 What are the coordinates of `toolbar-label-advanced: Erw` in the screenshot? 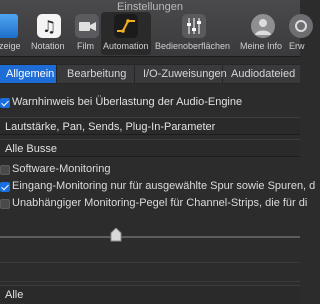 It's located at (297, 46).